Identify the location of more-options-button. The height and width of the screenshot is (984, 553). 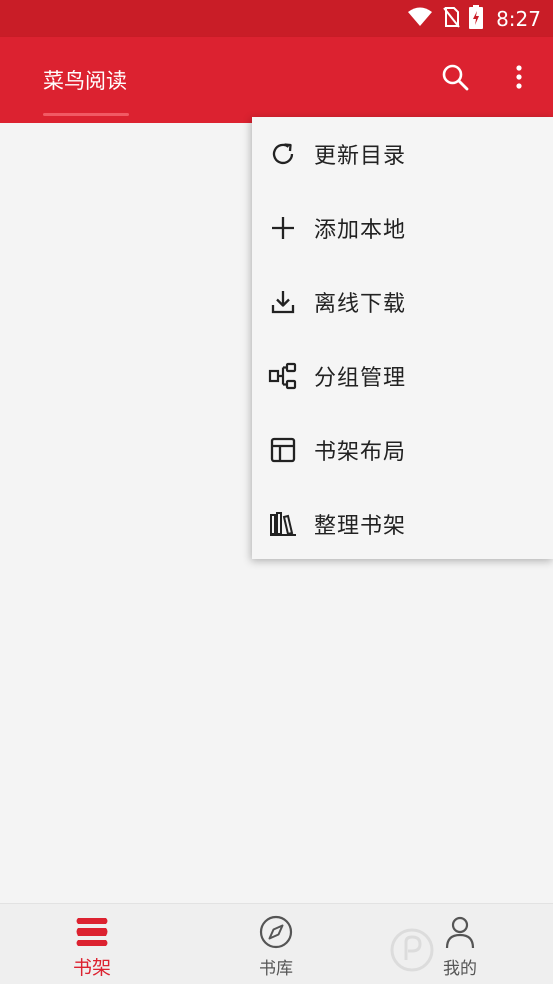
(519, 79).